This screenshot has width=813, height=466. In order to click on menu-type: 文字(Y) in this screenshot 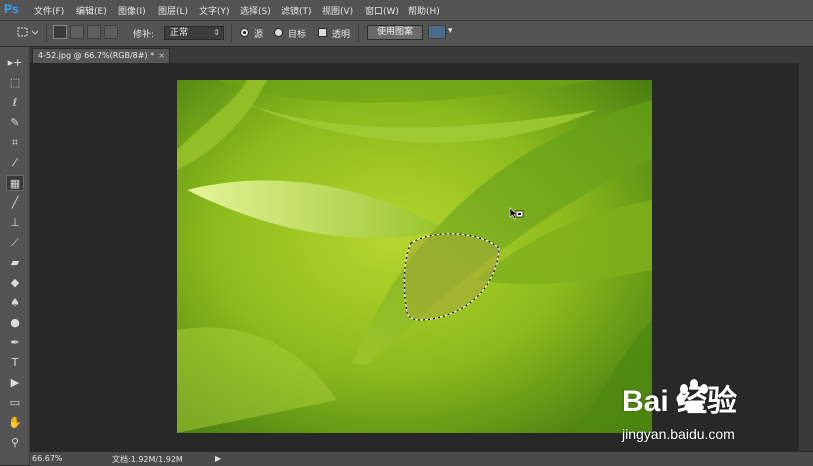, I will do `click(214, 10)`.